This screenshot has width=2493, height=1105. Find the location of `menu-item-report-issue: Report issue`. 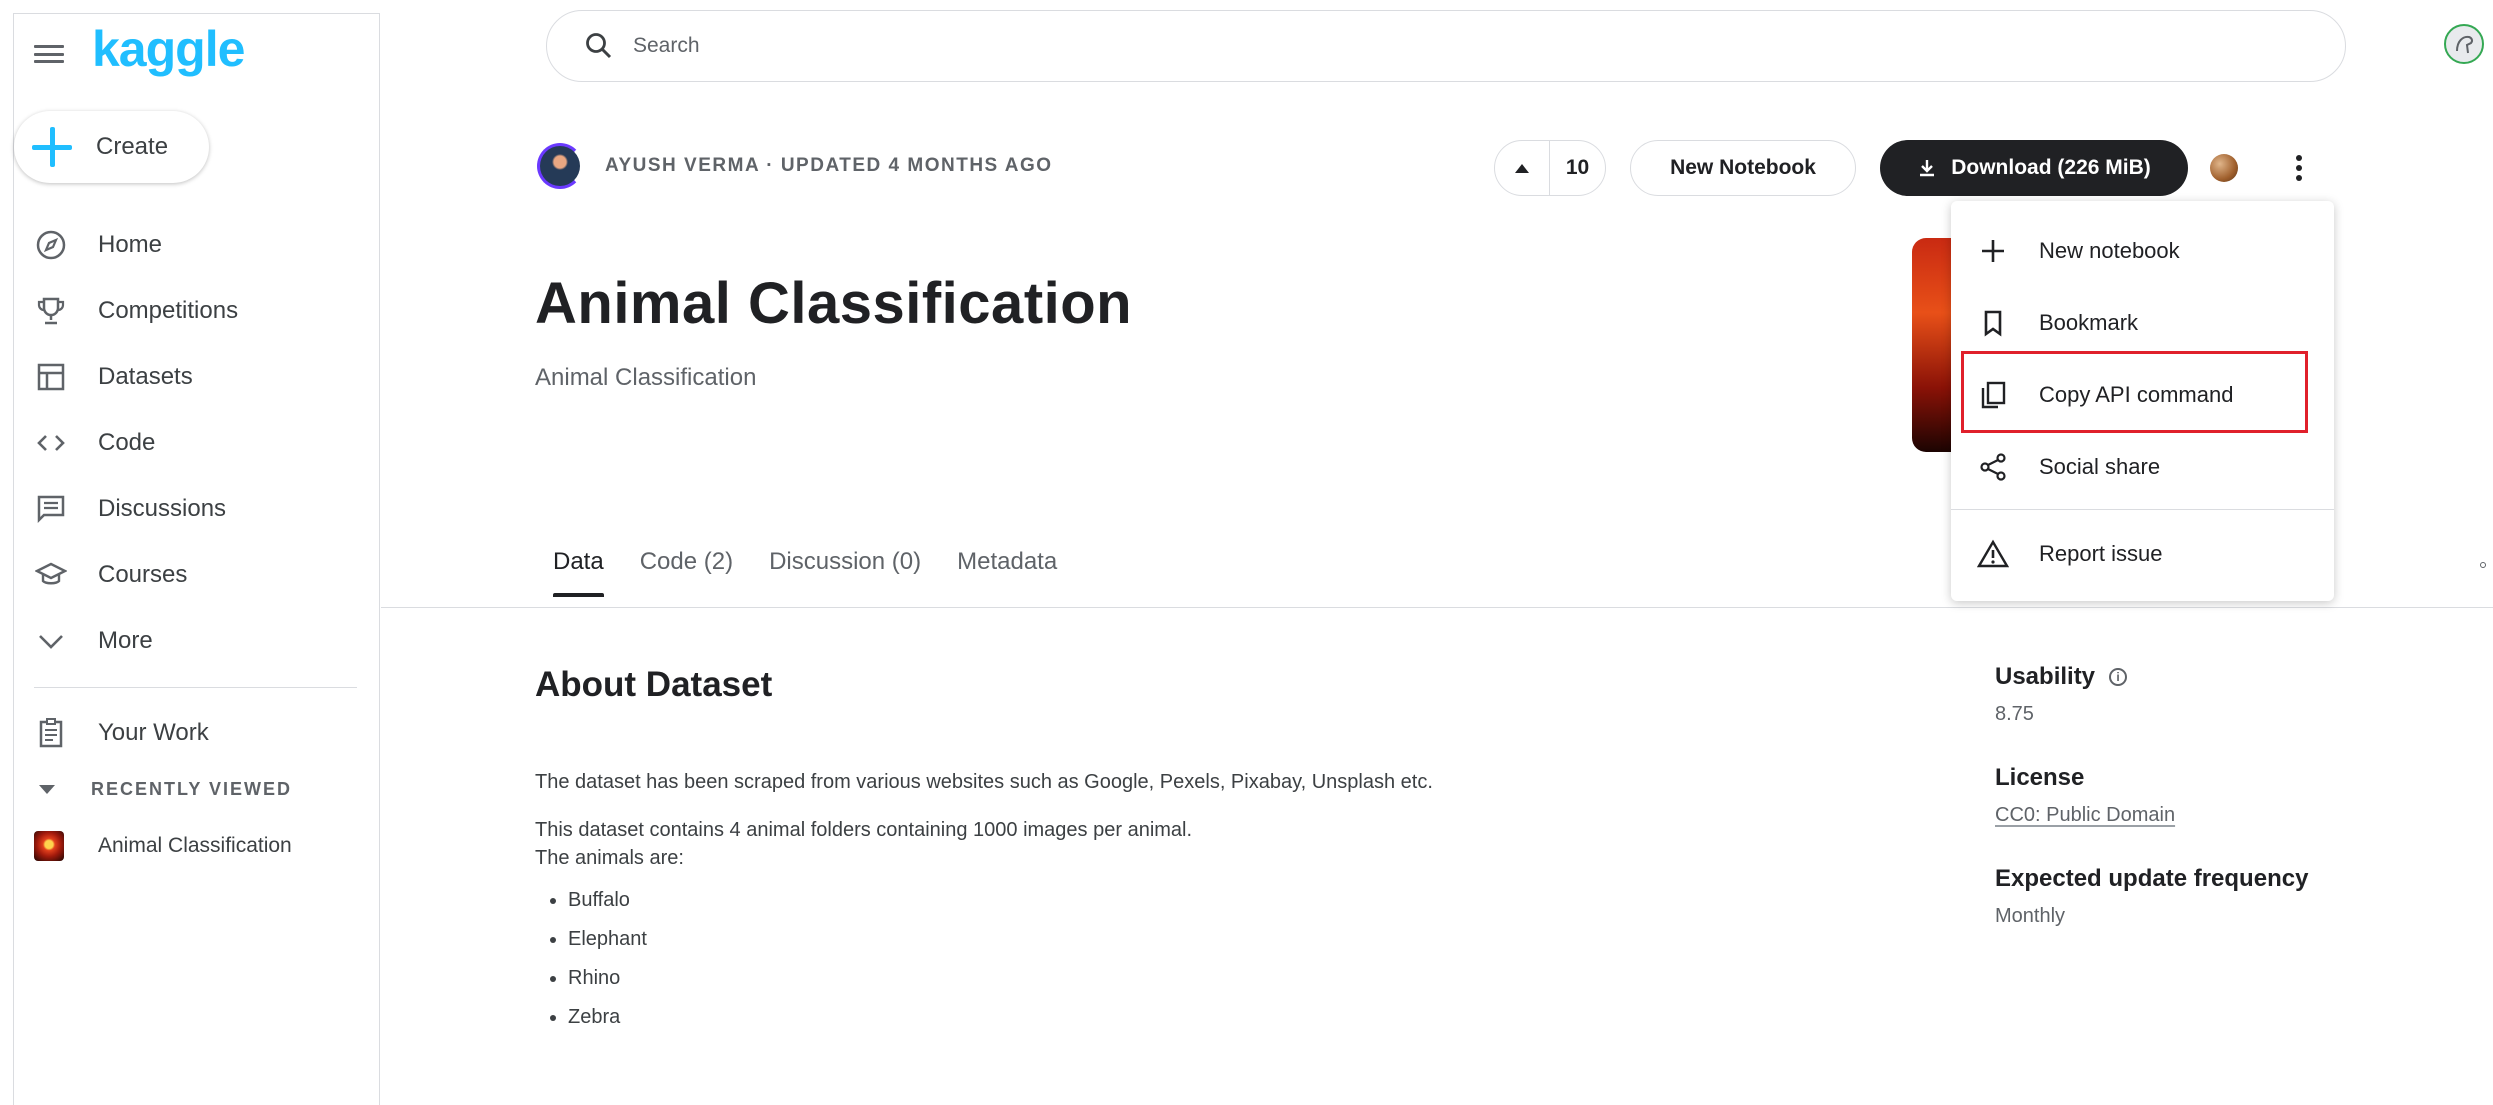

menu-item-report-issue: Report issue is located at coordinates (2142, 554).